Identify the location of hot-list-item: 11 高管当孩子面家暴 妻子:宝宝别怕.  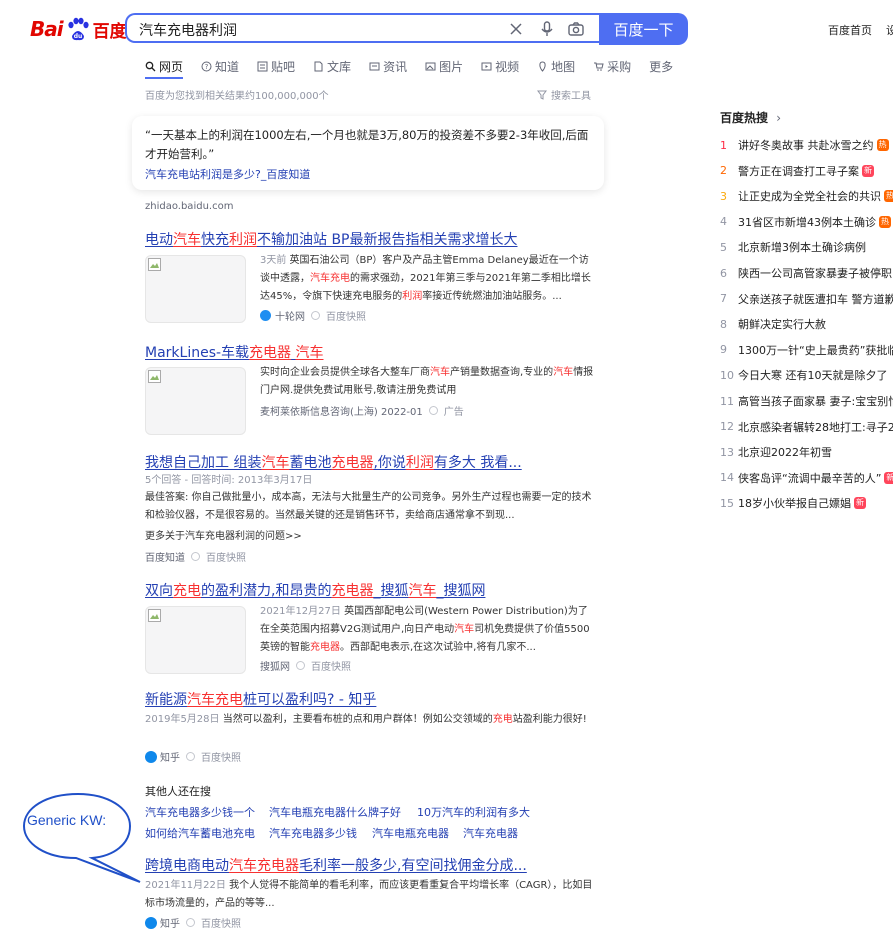
(806, 401).